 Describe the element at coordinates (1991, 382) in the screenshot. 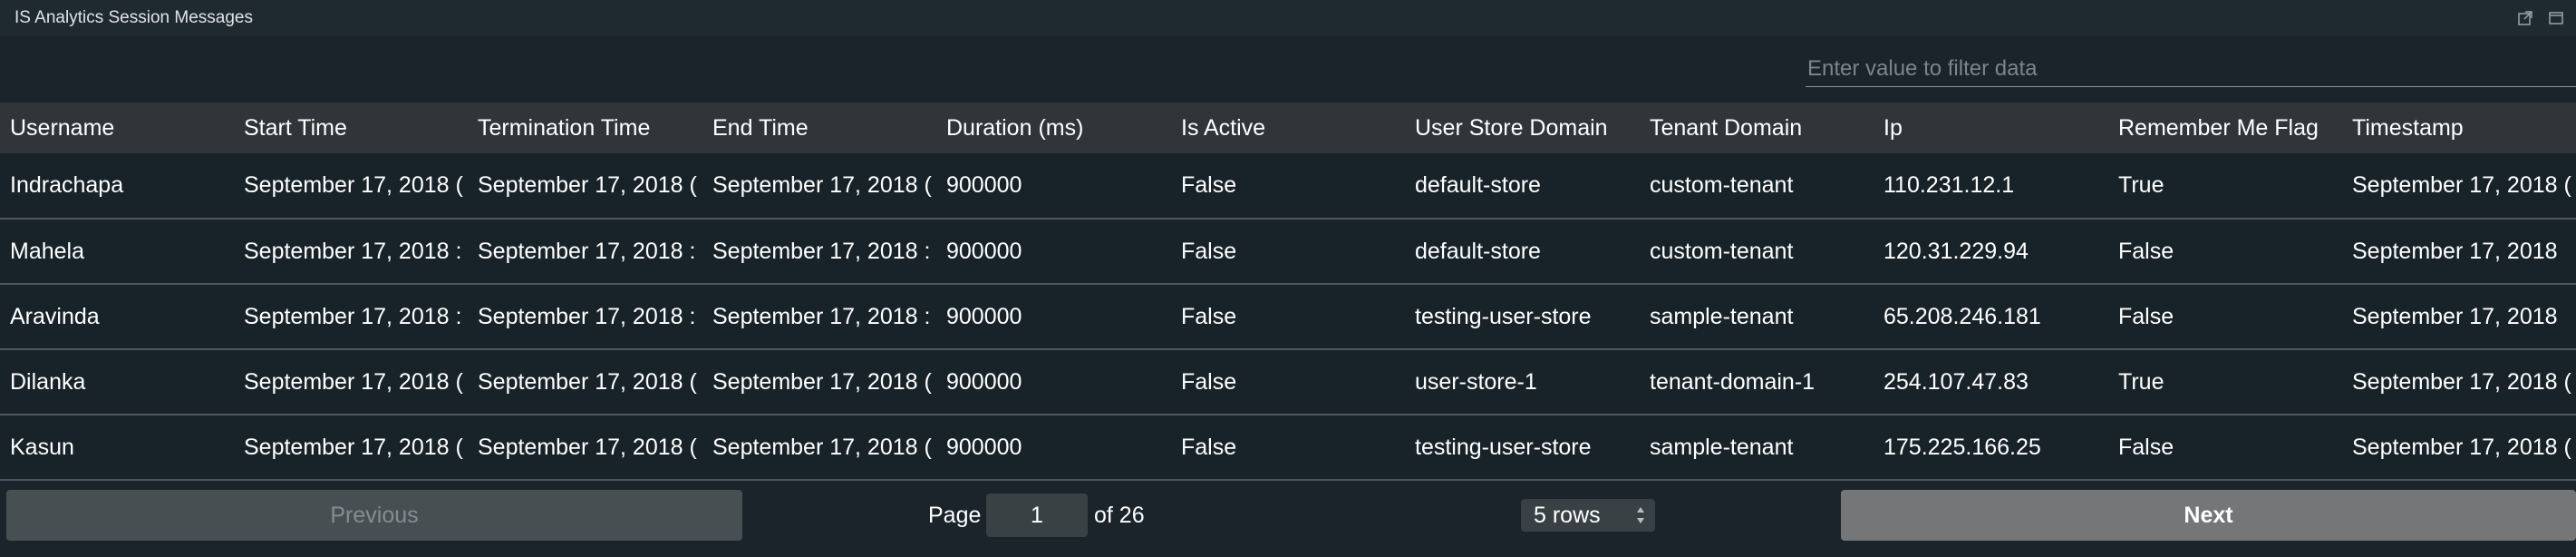

I see `table-cell: 254.107.47.83` at that location.